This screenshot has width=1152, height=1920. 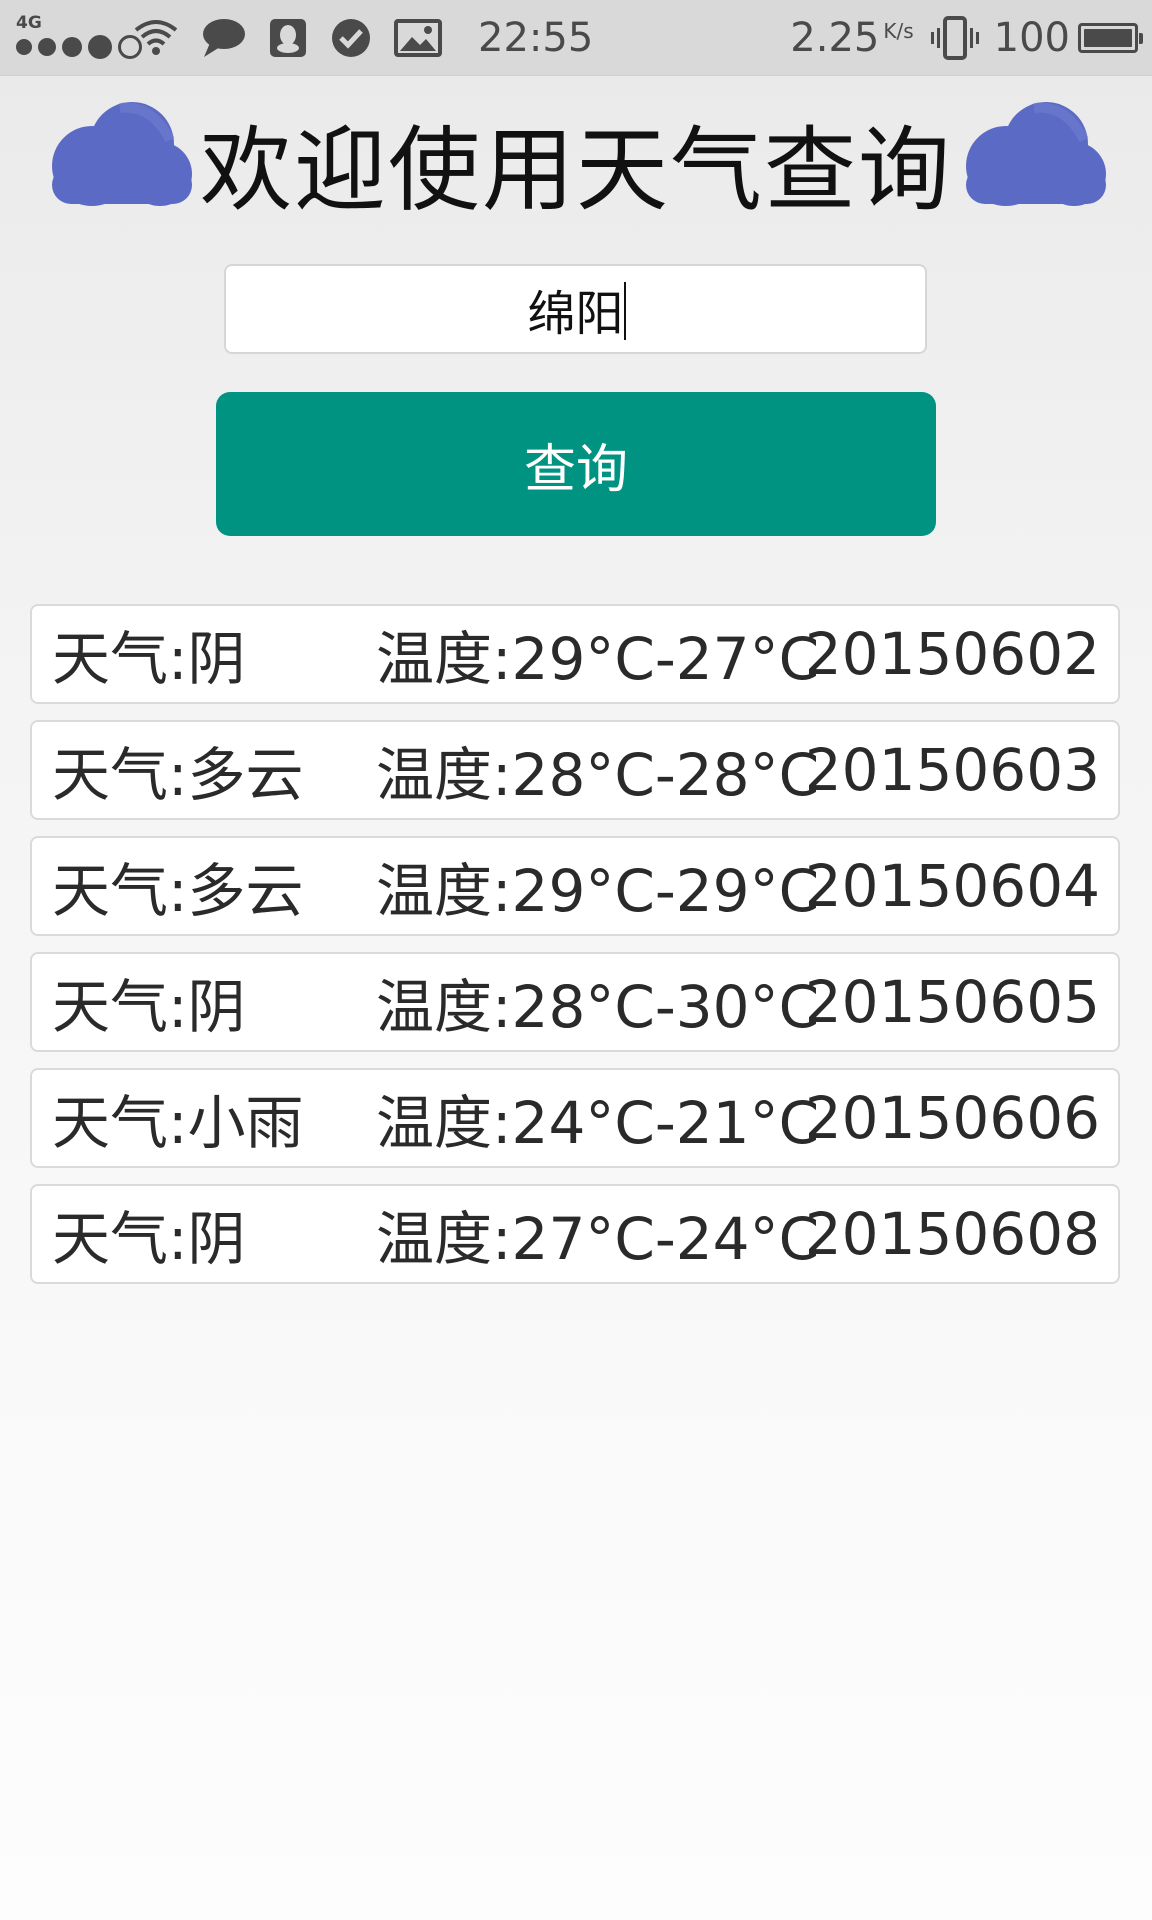 I want to click on cloud-icon, so click(x=1036, y=154).